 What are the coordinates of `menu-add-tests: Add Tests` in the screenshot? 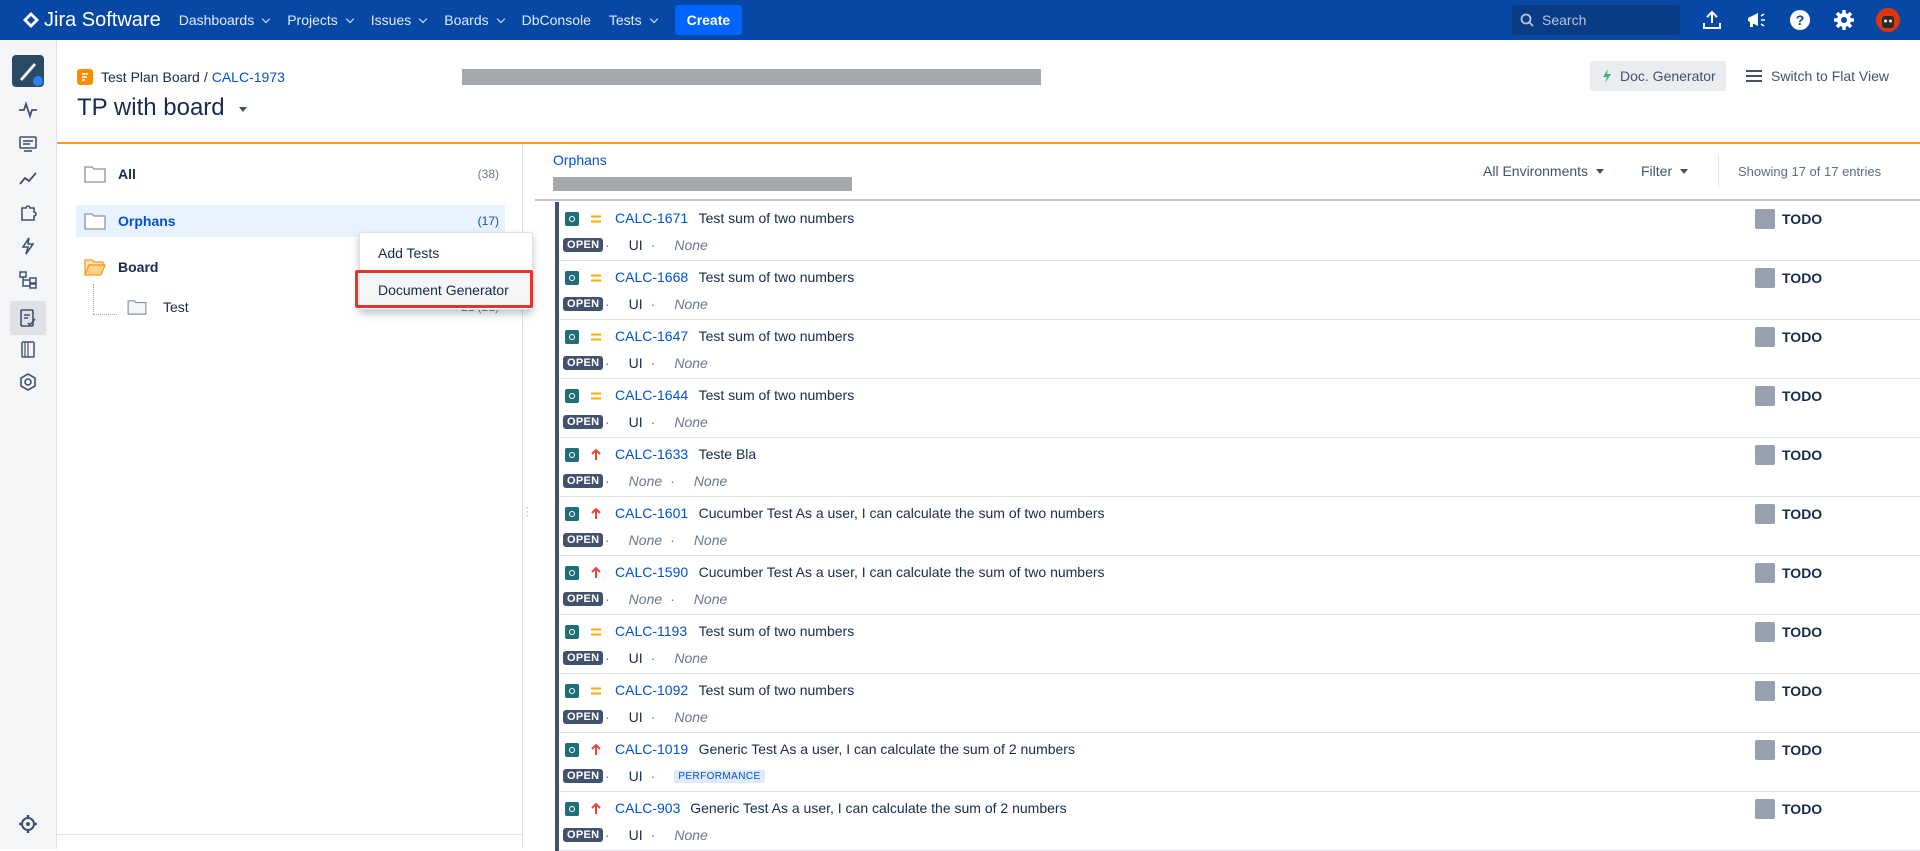 It's located at (446, 253).